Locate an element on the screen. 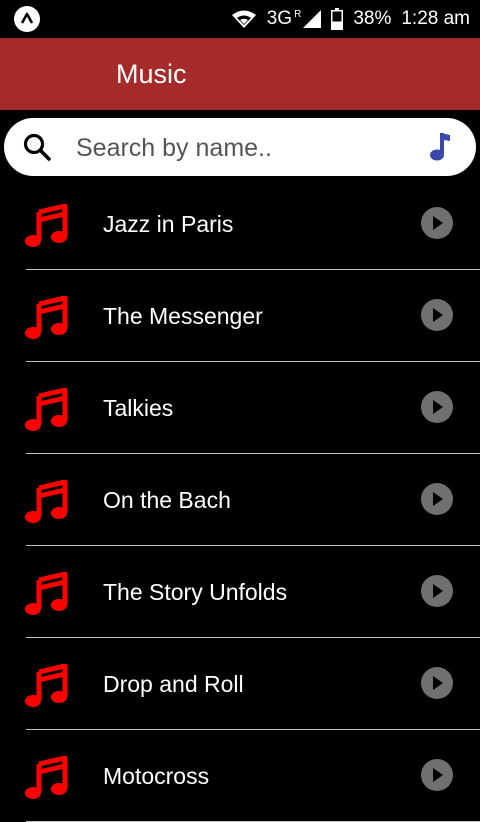  song-title: Talkies is located at coordinates (138, 408).